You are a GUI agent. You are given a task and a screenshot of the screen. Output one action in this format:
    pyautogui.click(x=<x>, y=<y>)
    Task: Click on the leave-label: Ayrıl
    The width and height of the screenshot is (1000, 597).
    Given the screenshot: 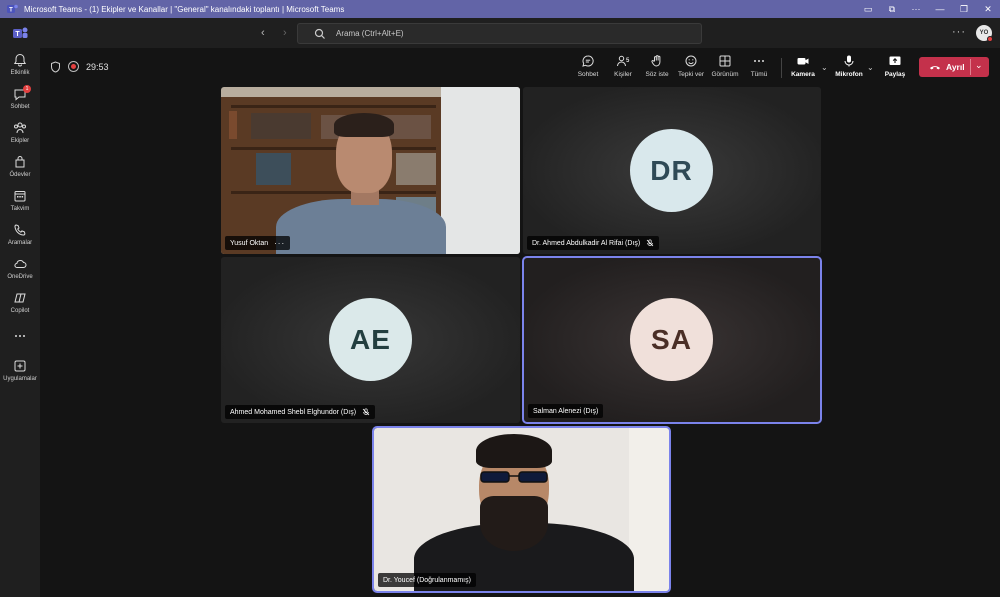 What is the action you would take?
    pyautogui.click(x=955, y=67)
    